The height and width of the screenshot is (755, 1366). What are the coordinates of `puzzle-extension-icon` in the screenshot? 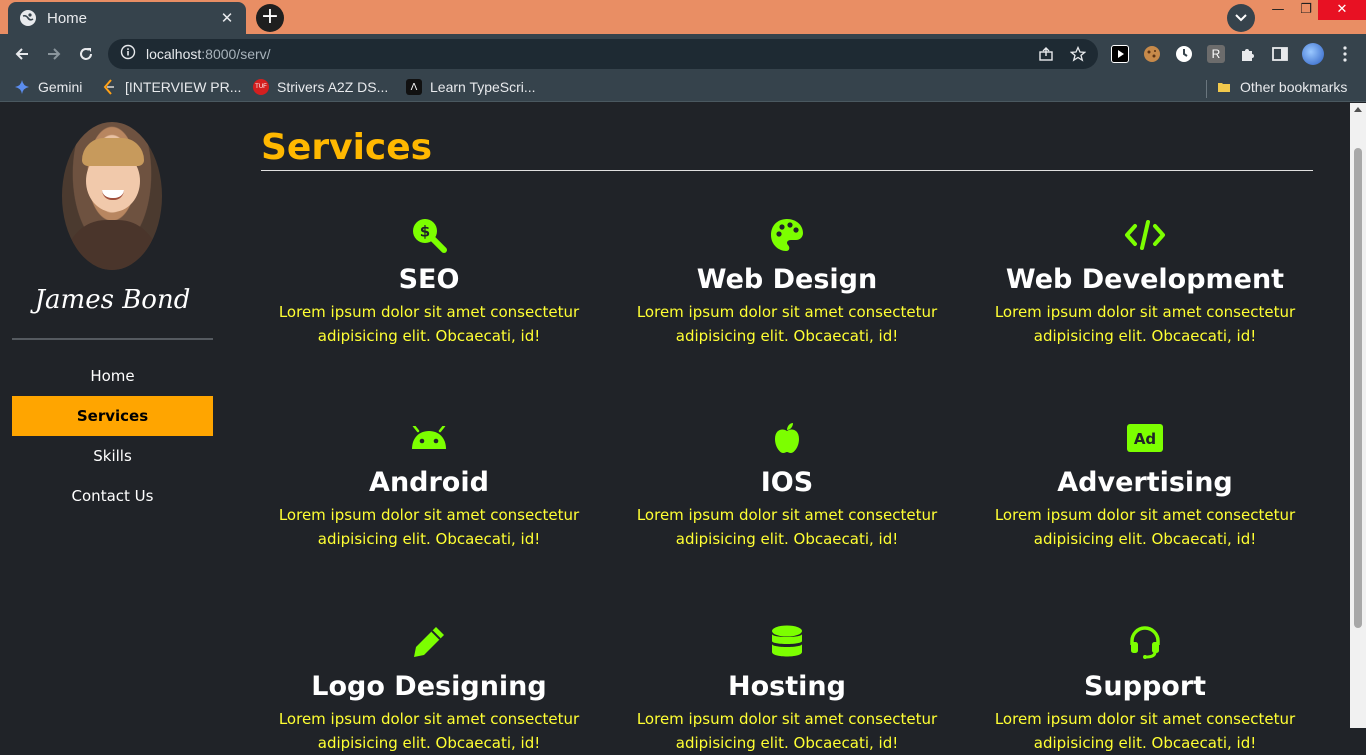 It's located at (1248, 54).